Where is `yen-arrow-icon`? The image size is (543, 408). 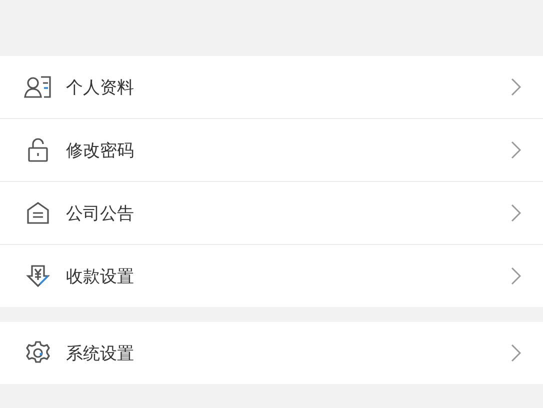 yen-arrow-icon is located at coordinates (38, 276).